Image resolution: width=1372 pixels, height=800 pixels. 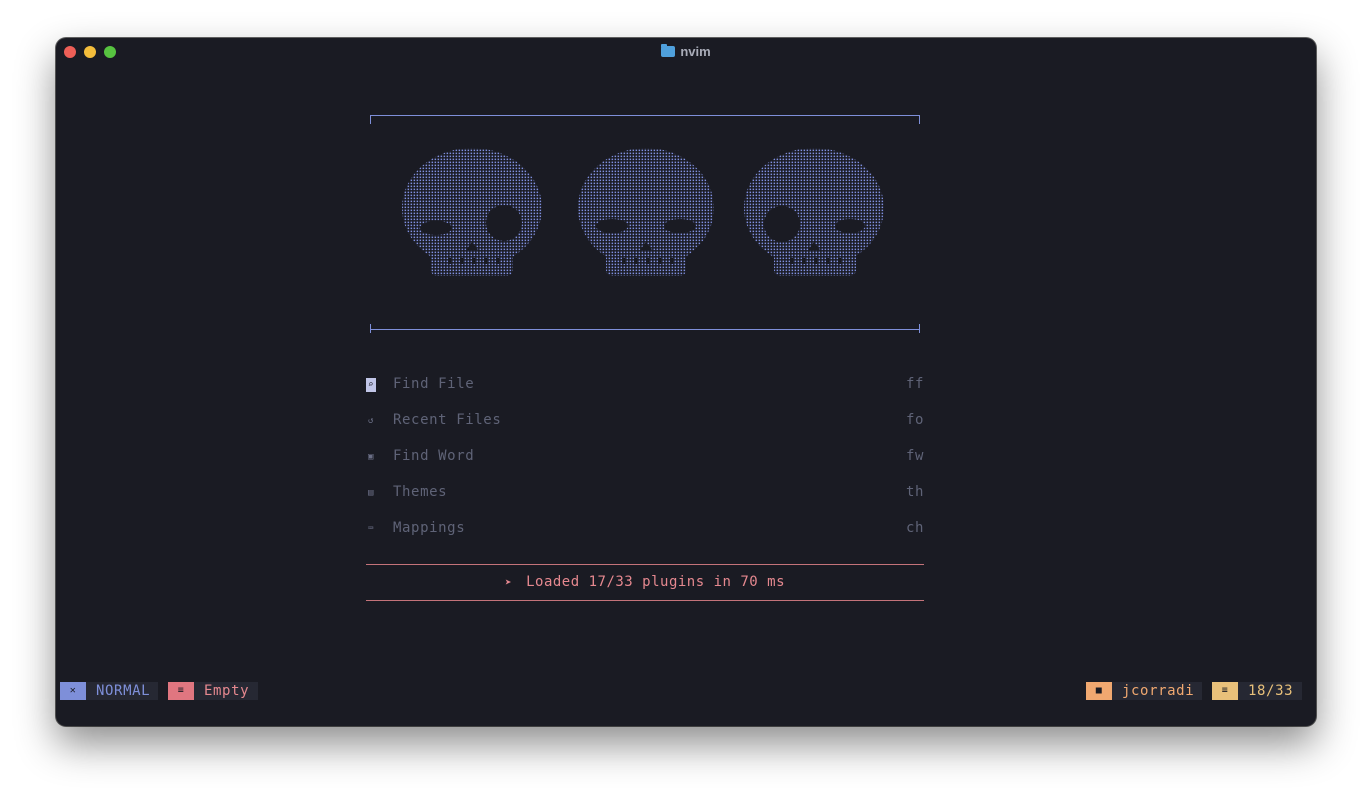 I want to click on skull-ascii-art, so click(x=646, y=221).